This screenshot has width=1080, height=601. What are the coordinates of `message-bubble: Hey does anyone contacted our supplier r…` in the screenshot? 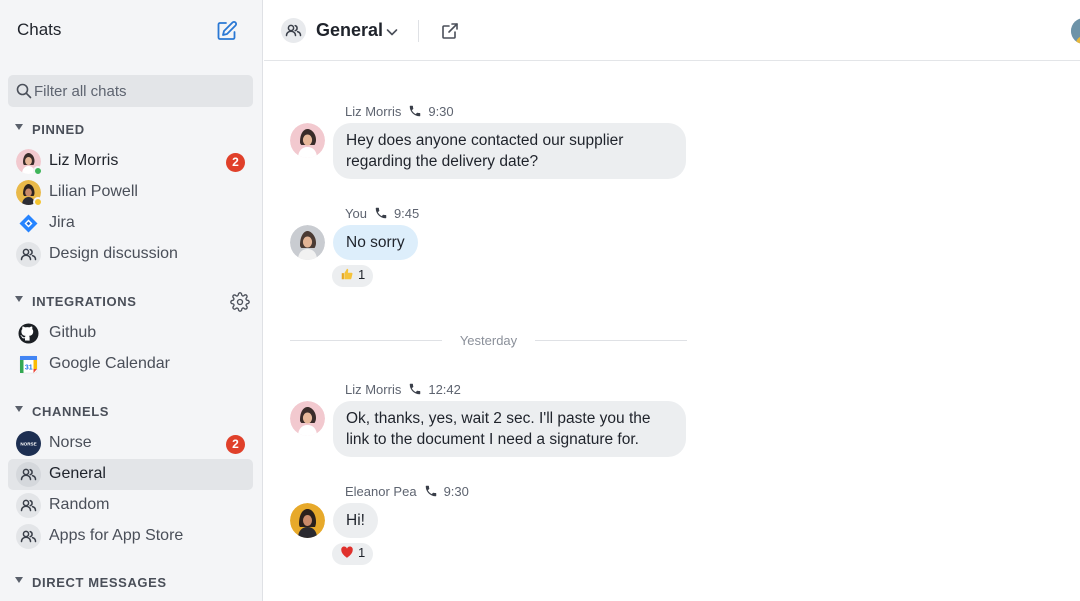 It's located at (509, 151).